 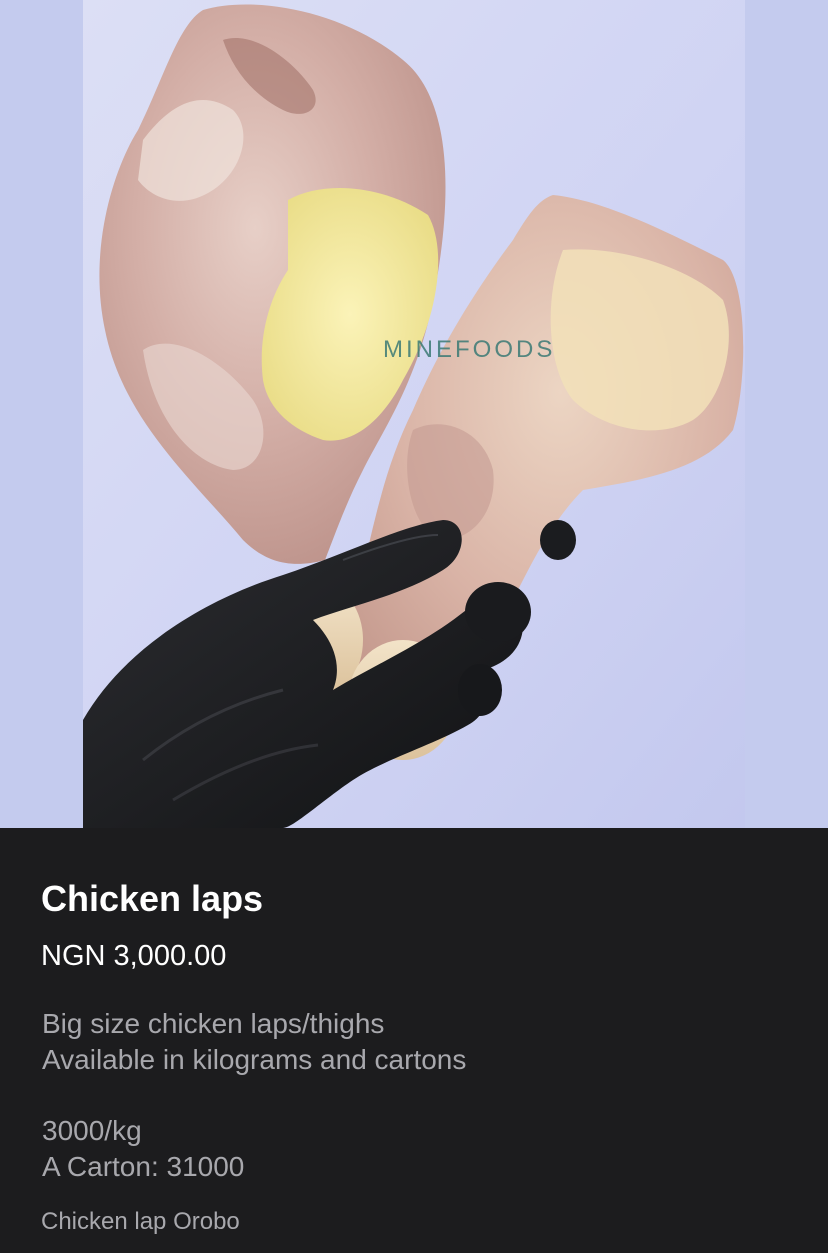 I want to click on description-line: A Carton: 31000, so click(x=143, y=1166).